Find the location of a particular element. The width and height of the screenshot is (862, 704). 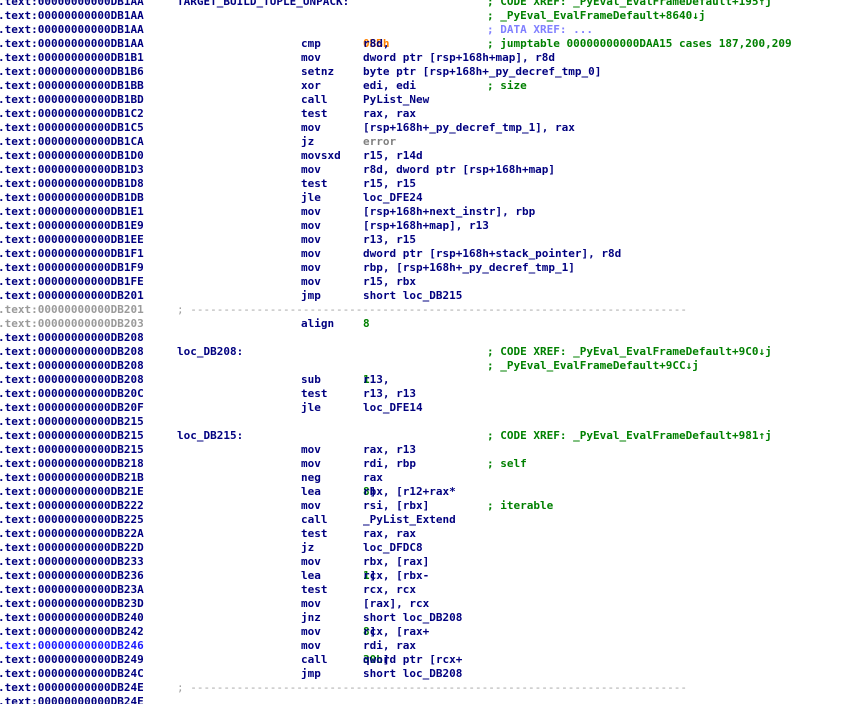

instruction-operands: error is located at coordinates (379, 142).